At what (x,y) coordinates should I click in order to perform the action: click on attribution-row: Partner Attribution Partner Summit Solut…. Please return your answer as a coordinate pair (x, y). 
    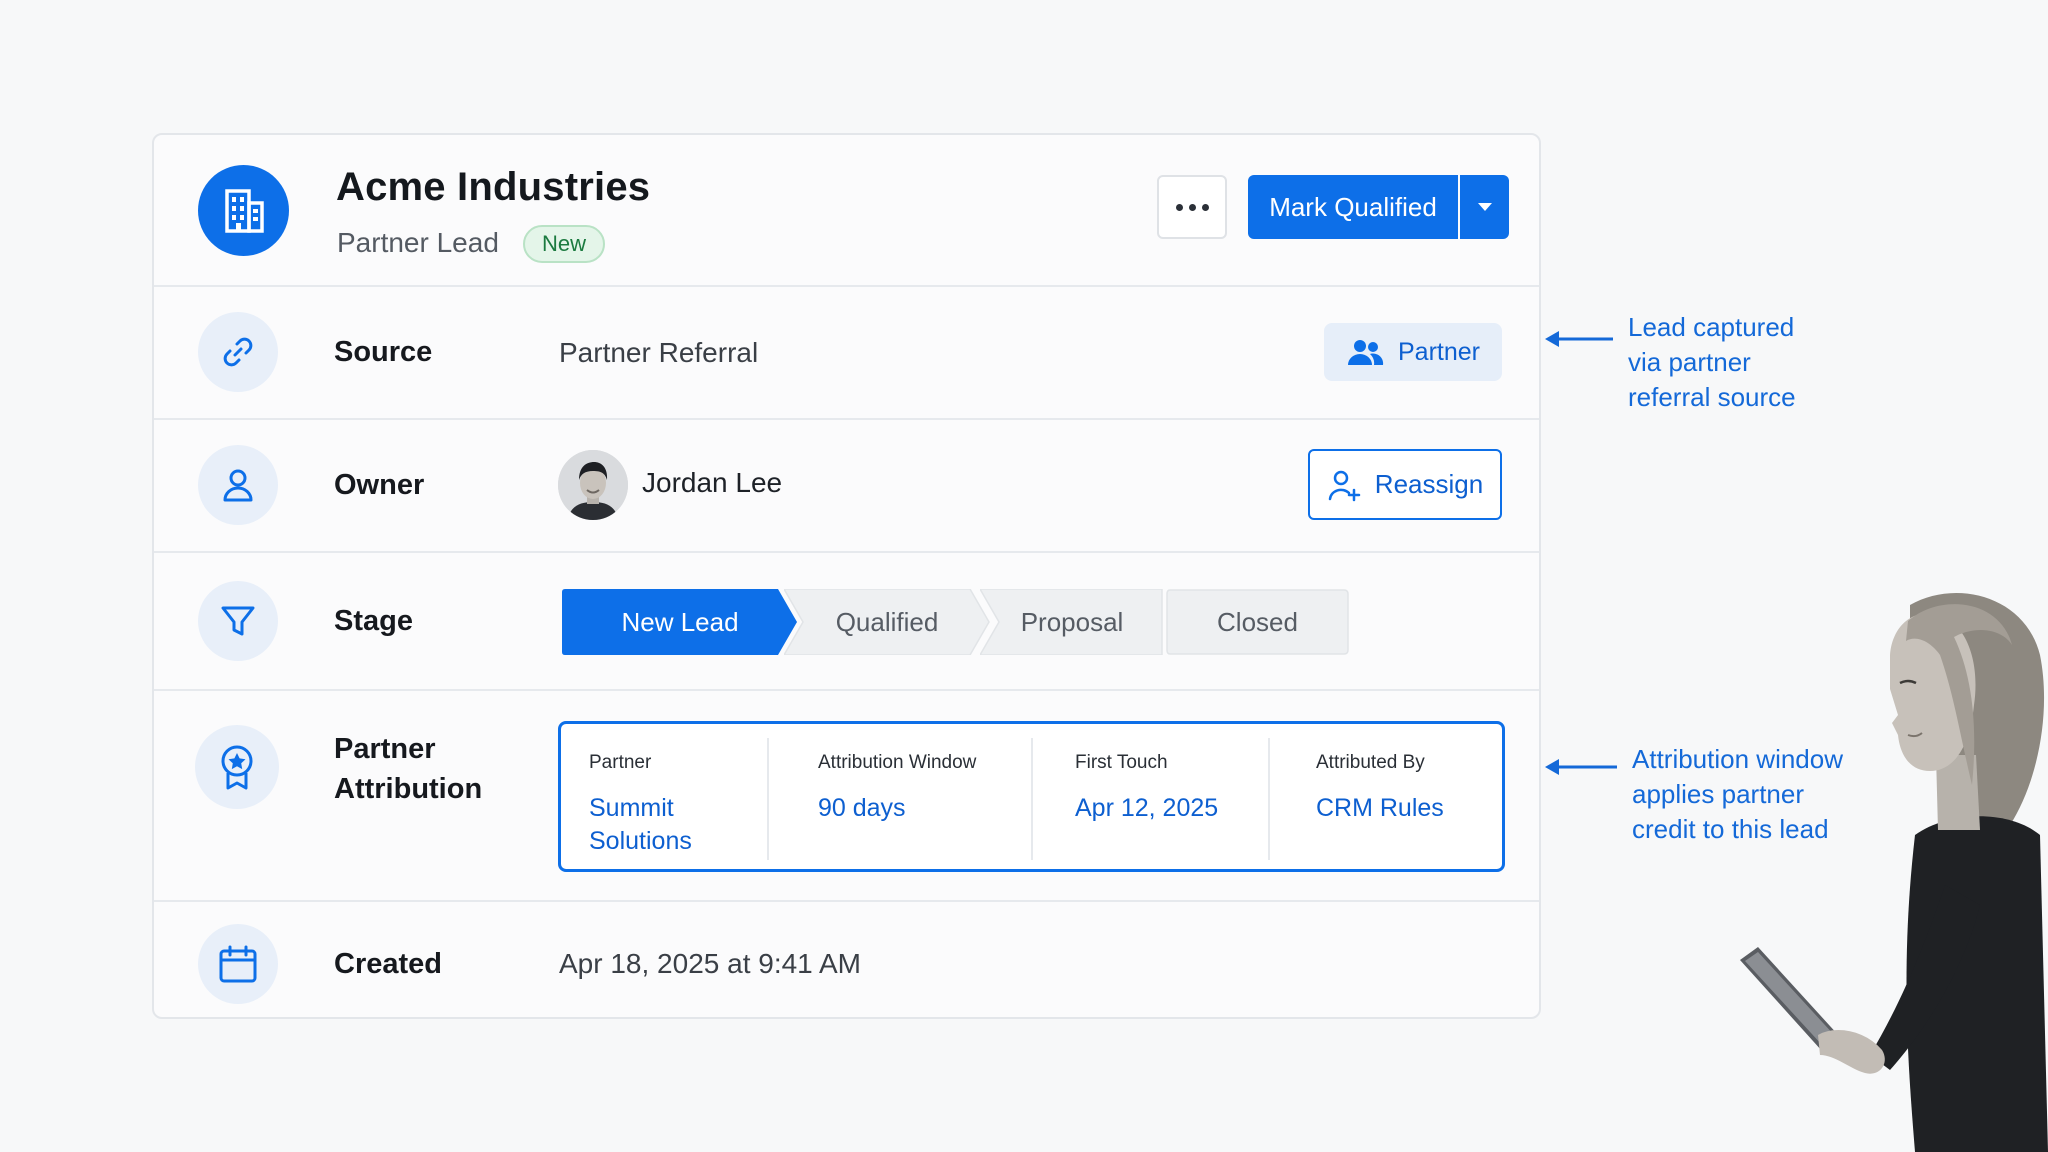
    Looking at the image, I should click on (846, 796).